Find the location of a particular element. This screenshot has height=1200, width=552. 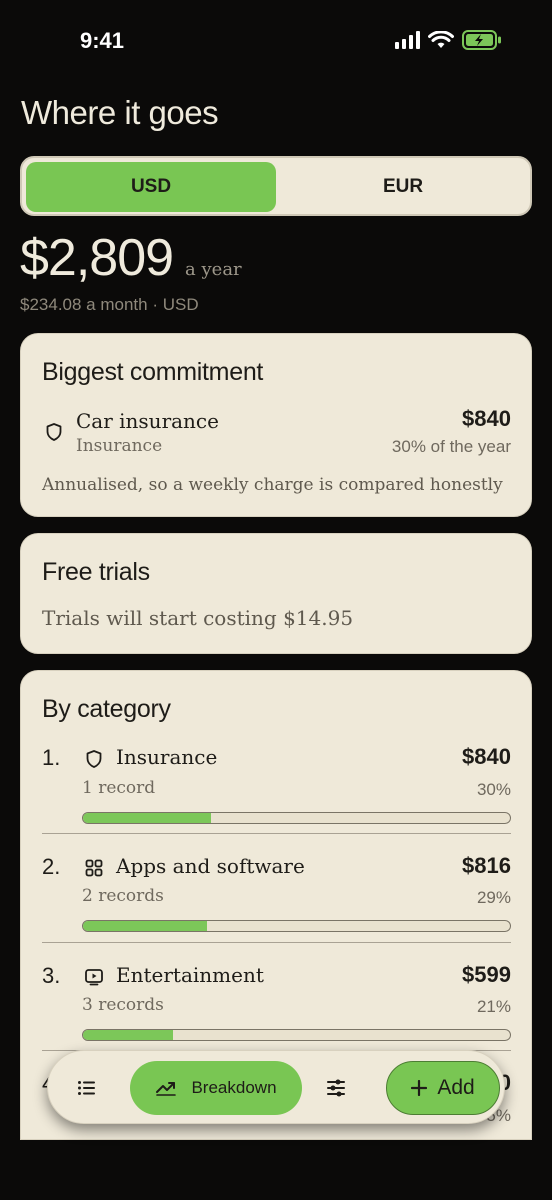

status-icons is located at coordinates (448, 40).